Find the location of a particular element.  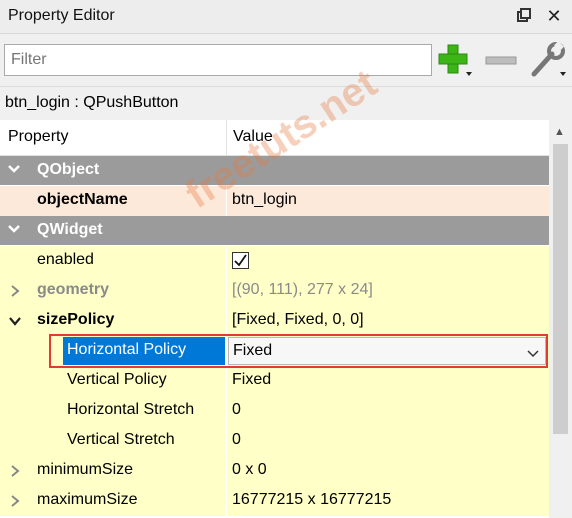

scroll-up-icon: ▲ is located at coordinates (559, 132).